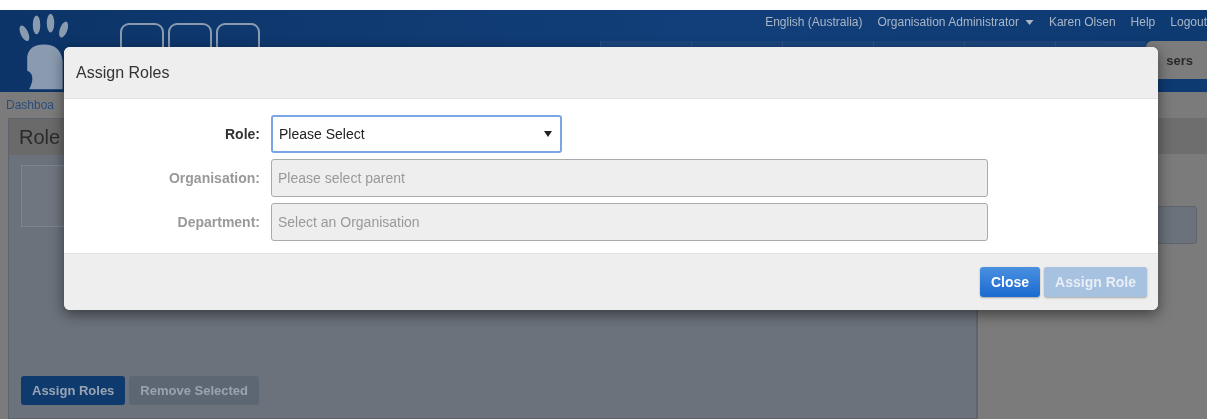 The image size is (1207, 419). I want to click on field-label: Role:, so click(242, 134).